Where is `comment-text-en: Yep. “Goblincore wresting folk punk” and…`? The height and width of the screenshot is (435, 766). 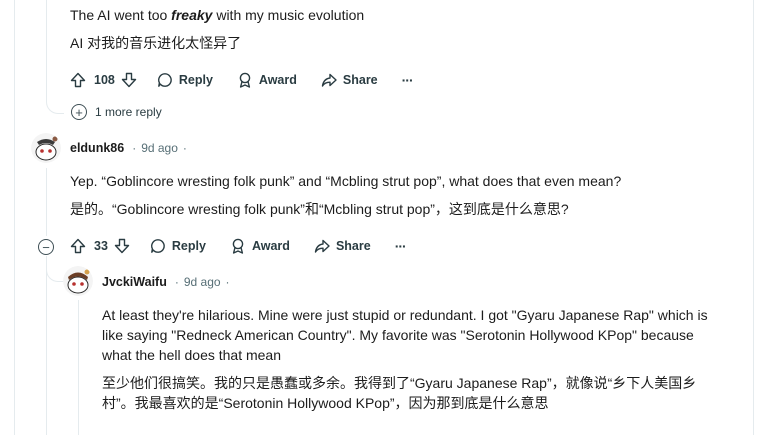 comment-text-en: Yep. “Goblincore wresting folk punk” and… is located at coordinates (346, 181).